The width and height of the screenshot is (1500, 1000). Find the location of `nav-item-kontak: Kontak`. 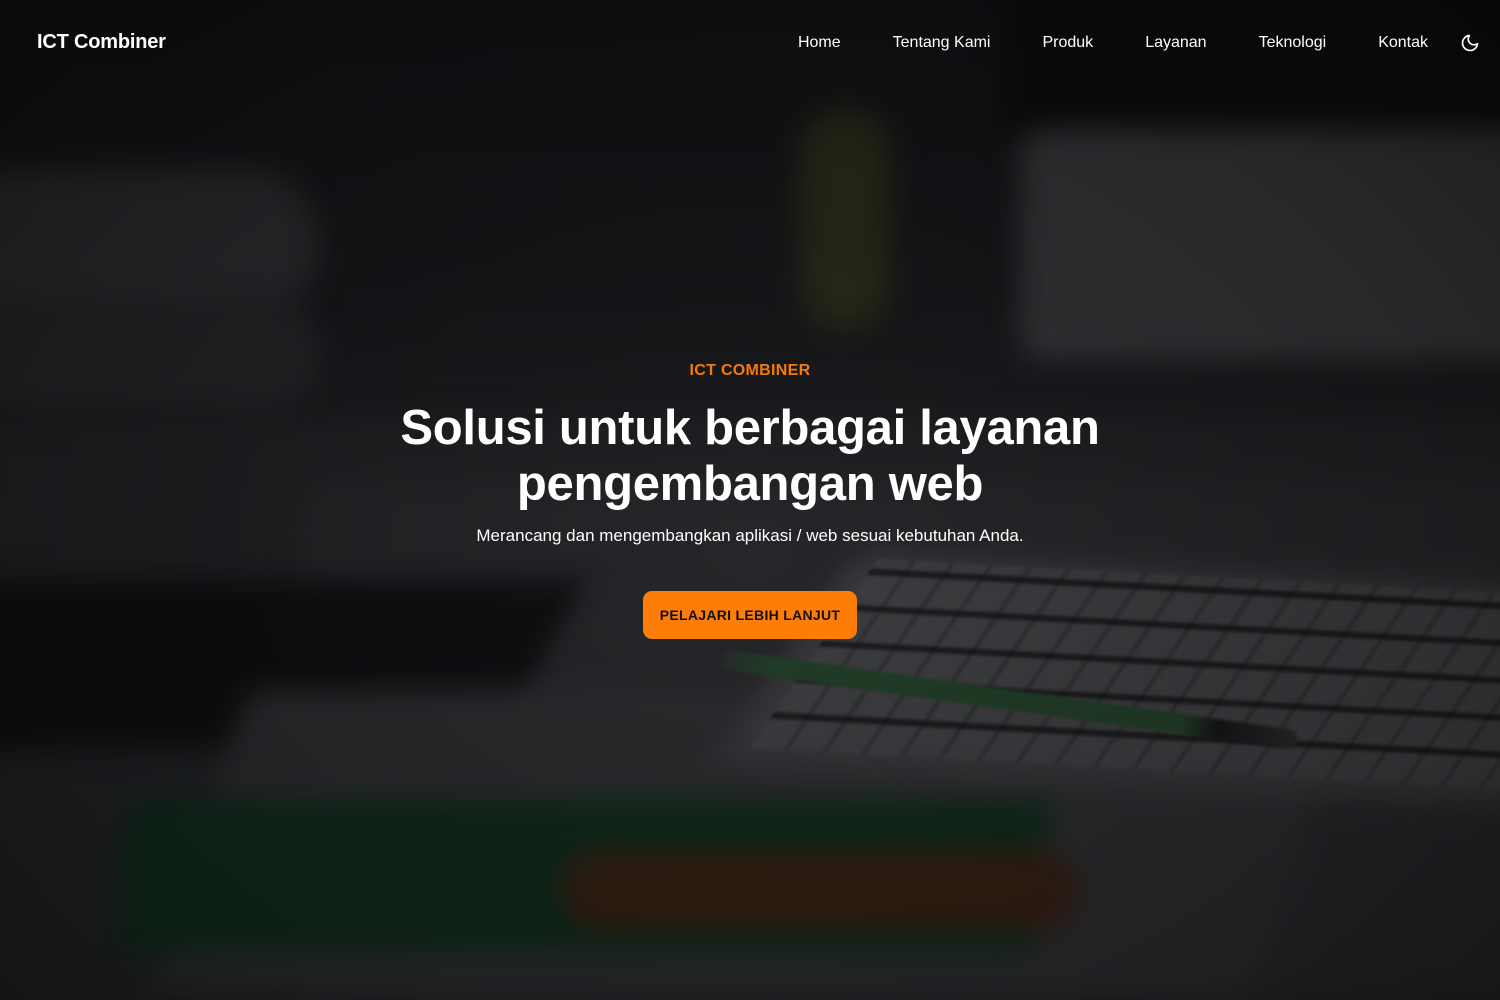

nav-item-kontak: Kontak is located at coordinates (1403, 43).